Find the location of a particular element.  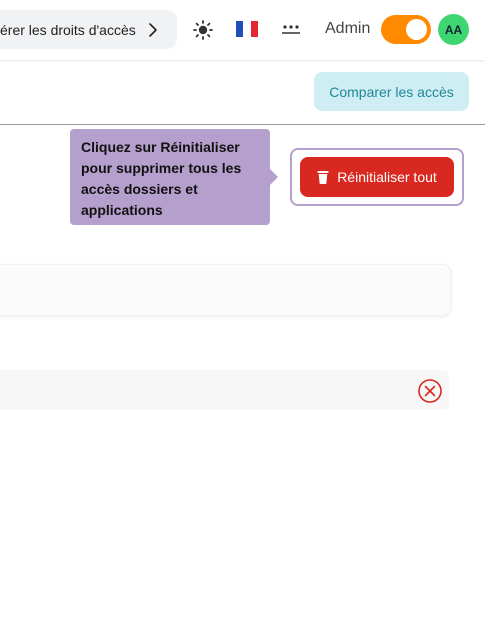

top-bar: érer les droits d'accès Admin AA is located at coordinates (242, 30).